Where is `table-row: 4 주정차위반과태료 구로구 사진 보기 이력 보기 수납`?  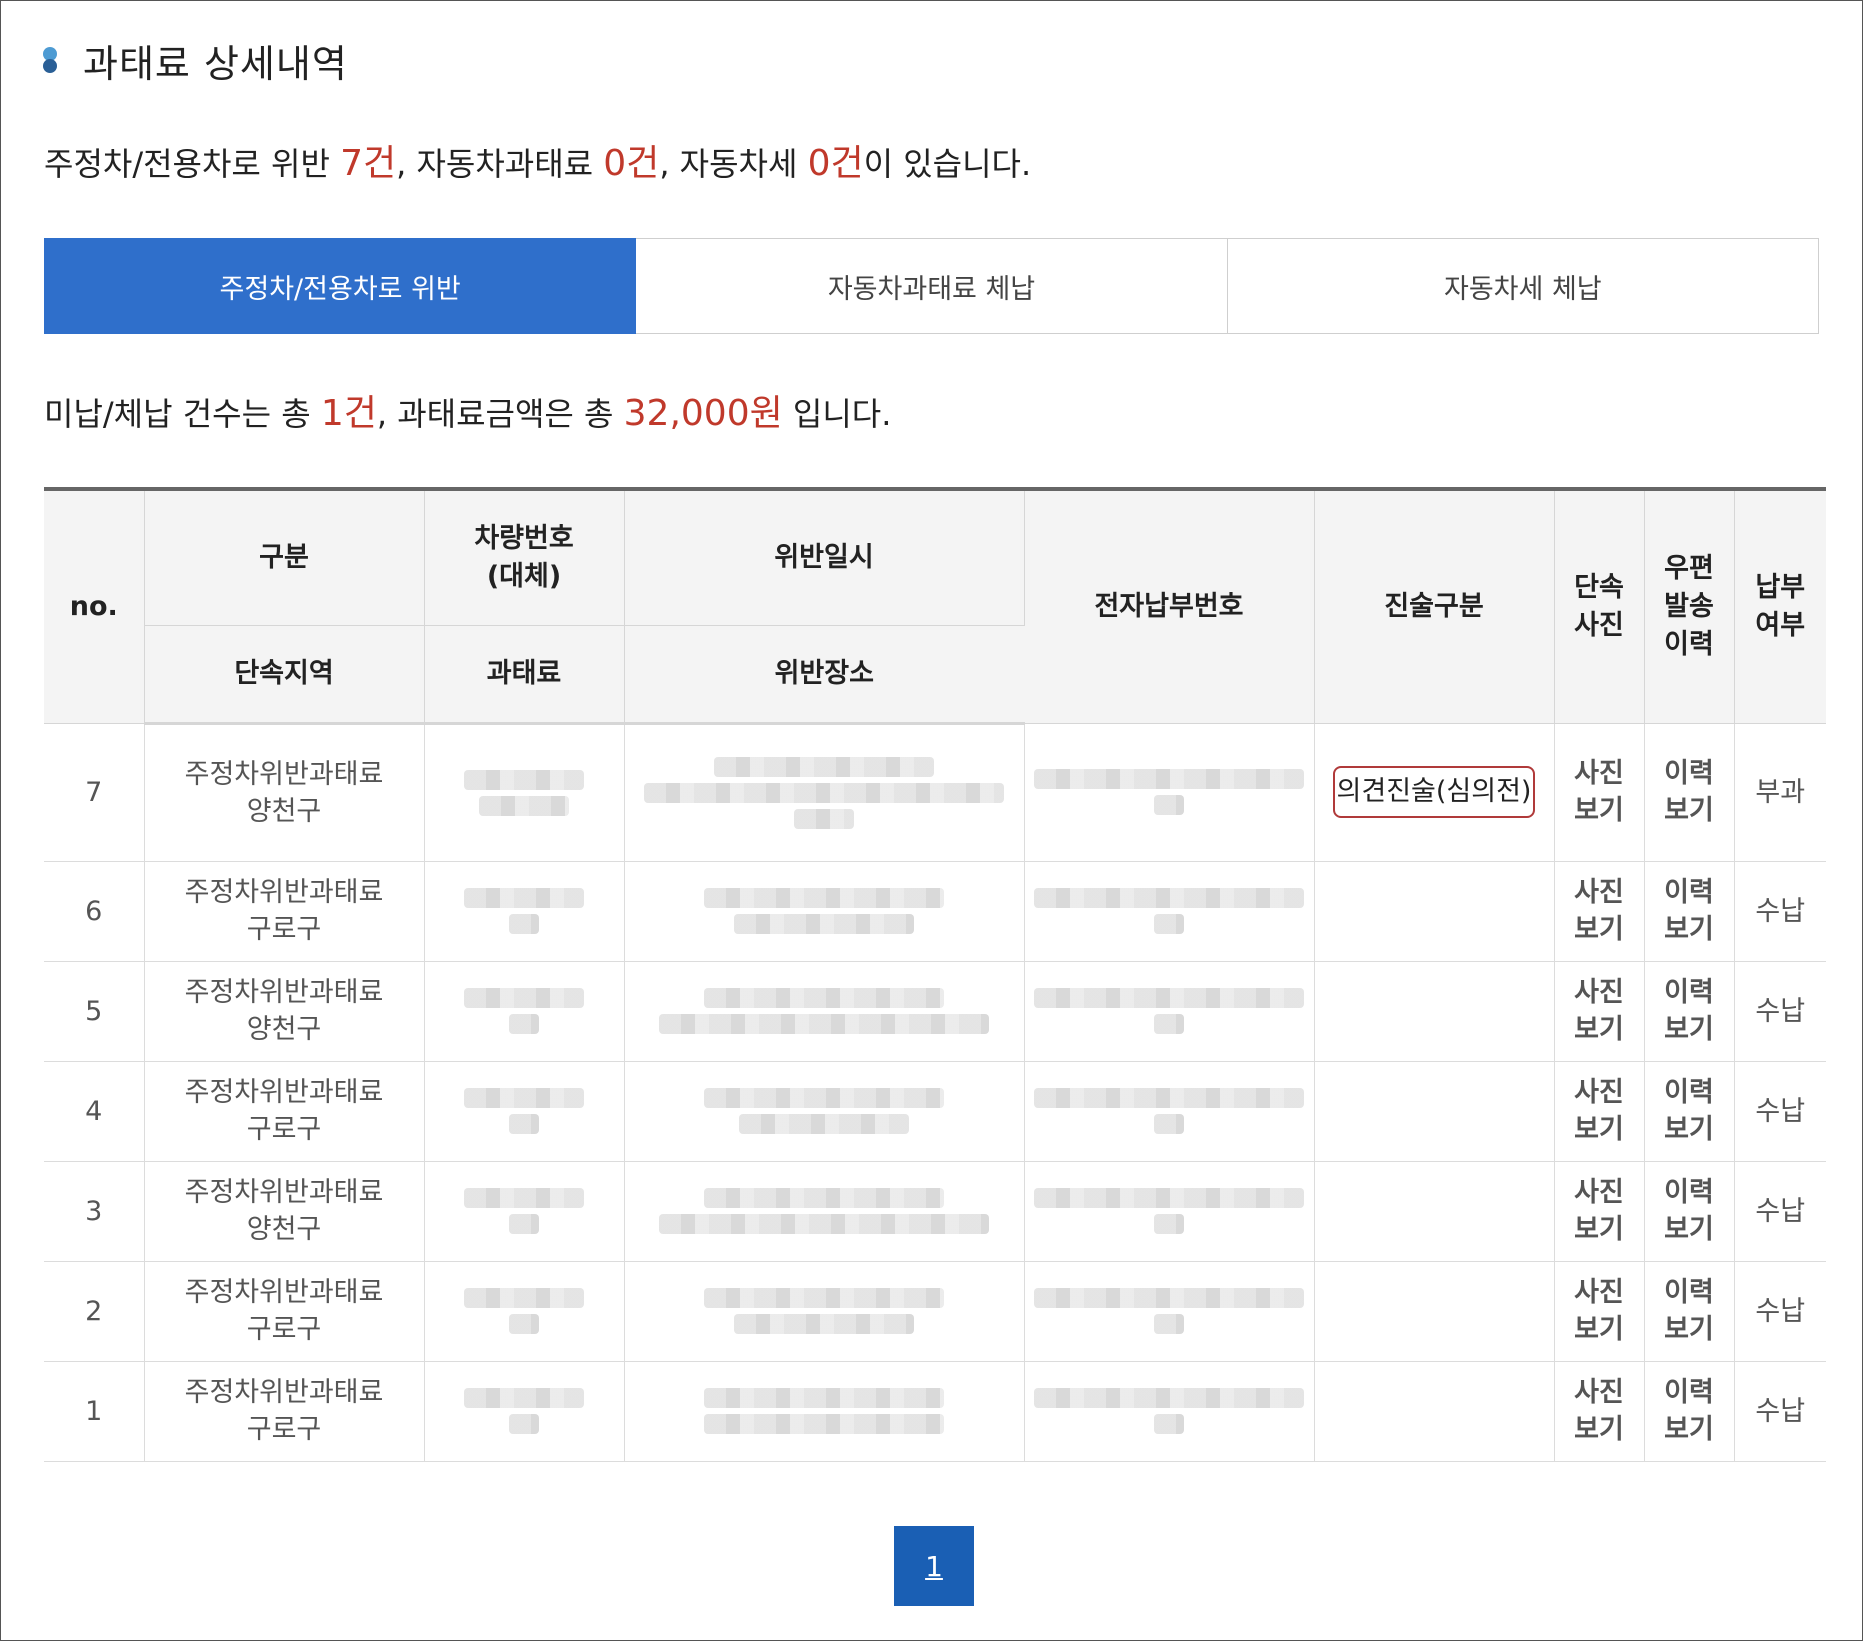 table-row: 4 주정차위반과태료 구로구 사진 보기 이력 보기 수납 is located at coordinates (935, 1111).